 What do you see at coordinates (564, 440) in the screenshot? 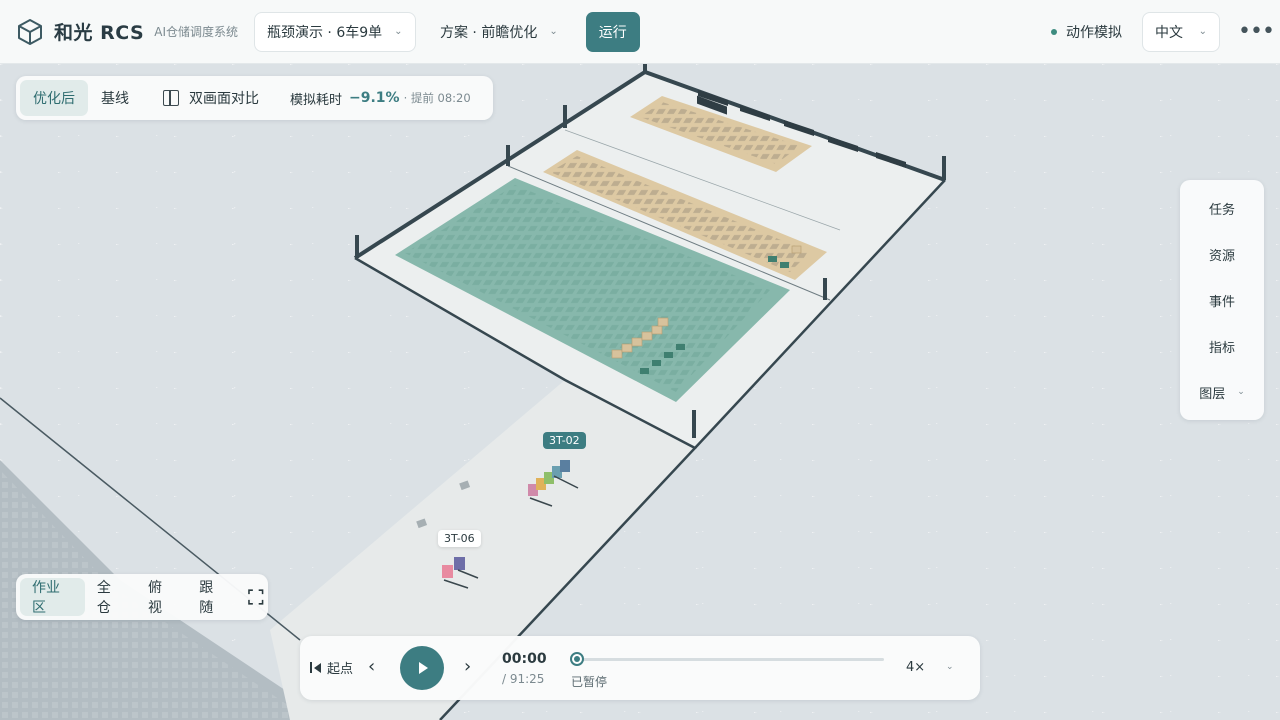
I see `vehicle-tag: 3T-02` at bounding box center [564, 440].